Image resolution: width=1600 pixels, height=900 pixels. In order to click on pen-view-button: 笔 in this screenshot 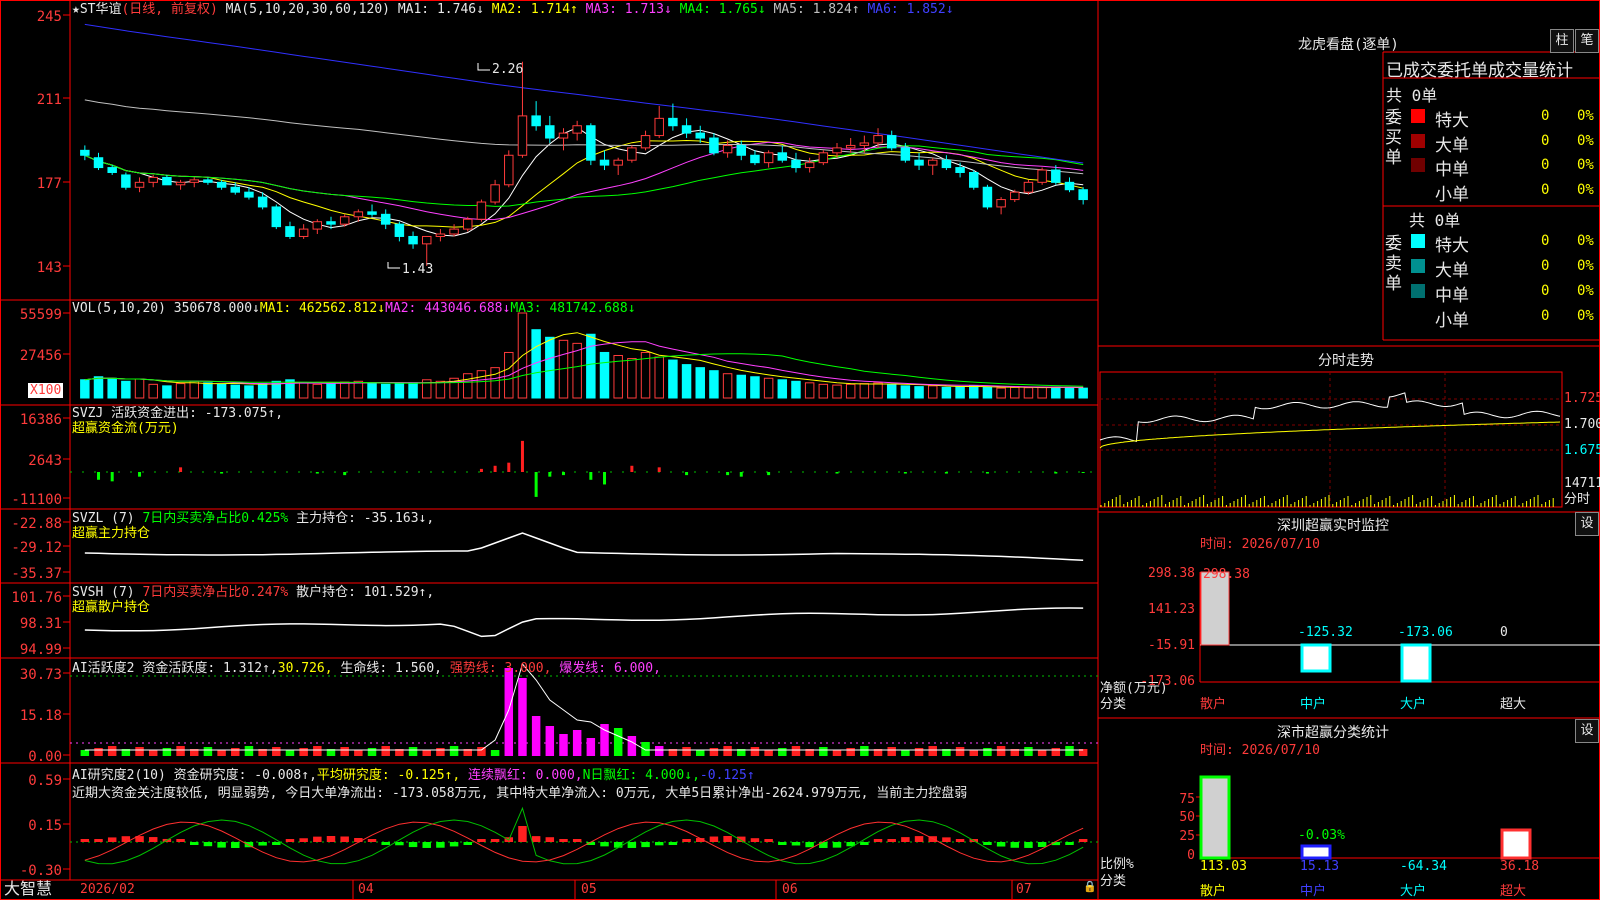, I will do `click(1587, 41)`.